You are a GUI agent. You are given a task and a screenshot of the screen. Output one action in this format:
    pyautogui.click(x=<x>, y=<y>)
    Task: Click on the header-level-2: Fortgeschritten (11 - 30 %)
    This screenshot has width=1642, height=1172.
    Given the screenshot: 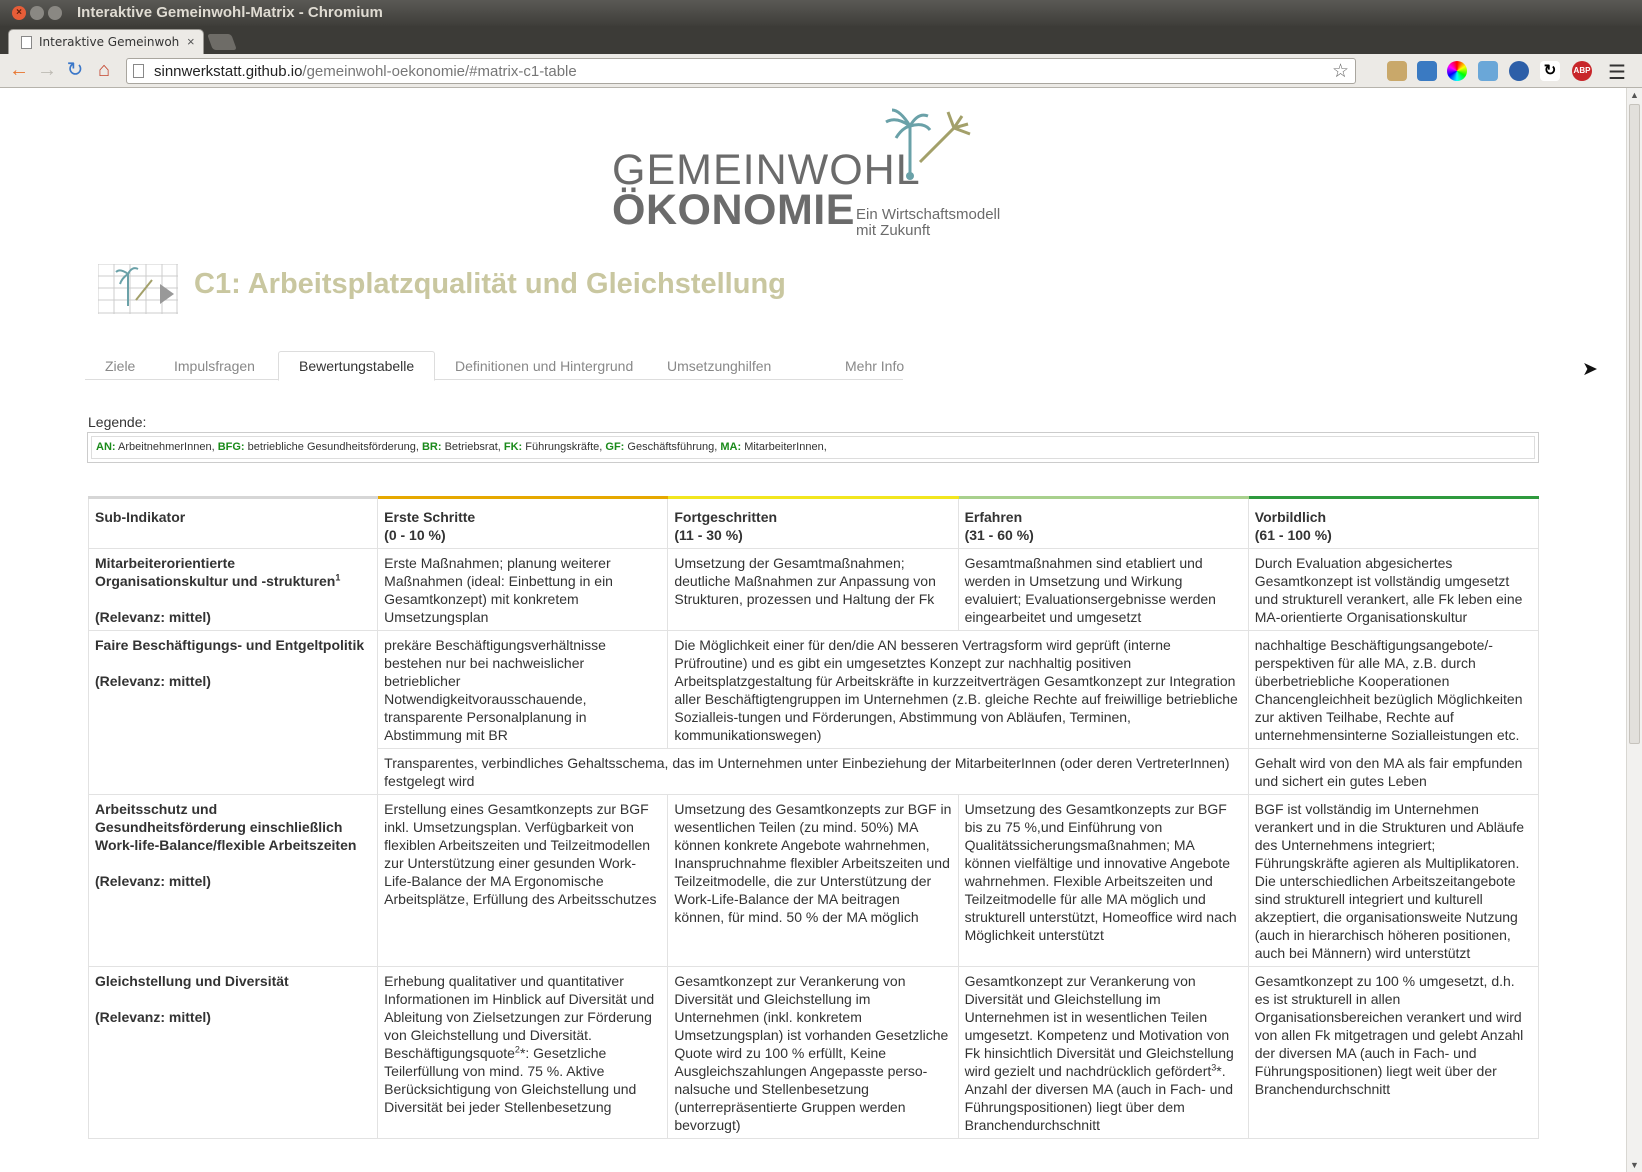 What is the action you would take?
    pyautogui.click(x=813, y=522)
    